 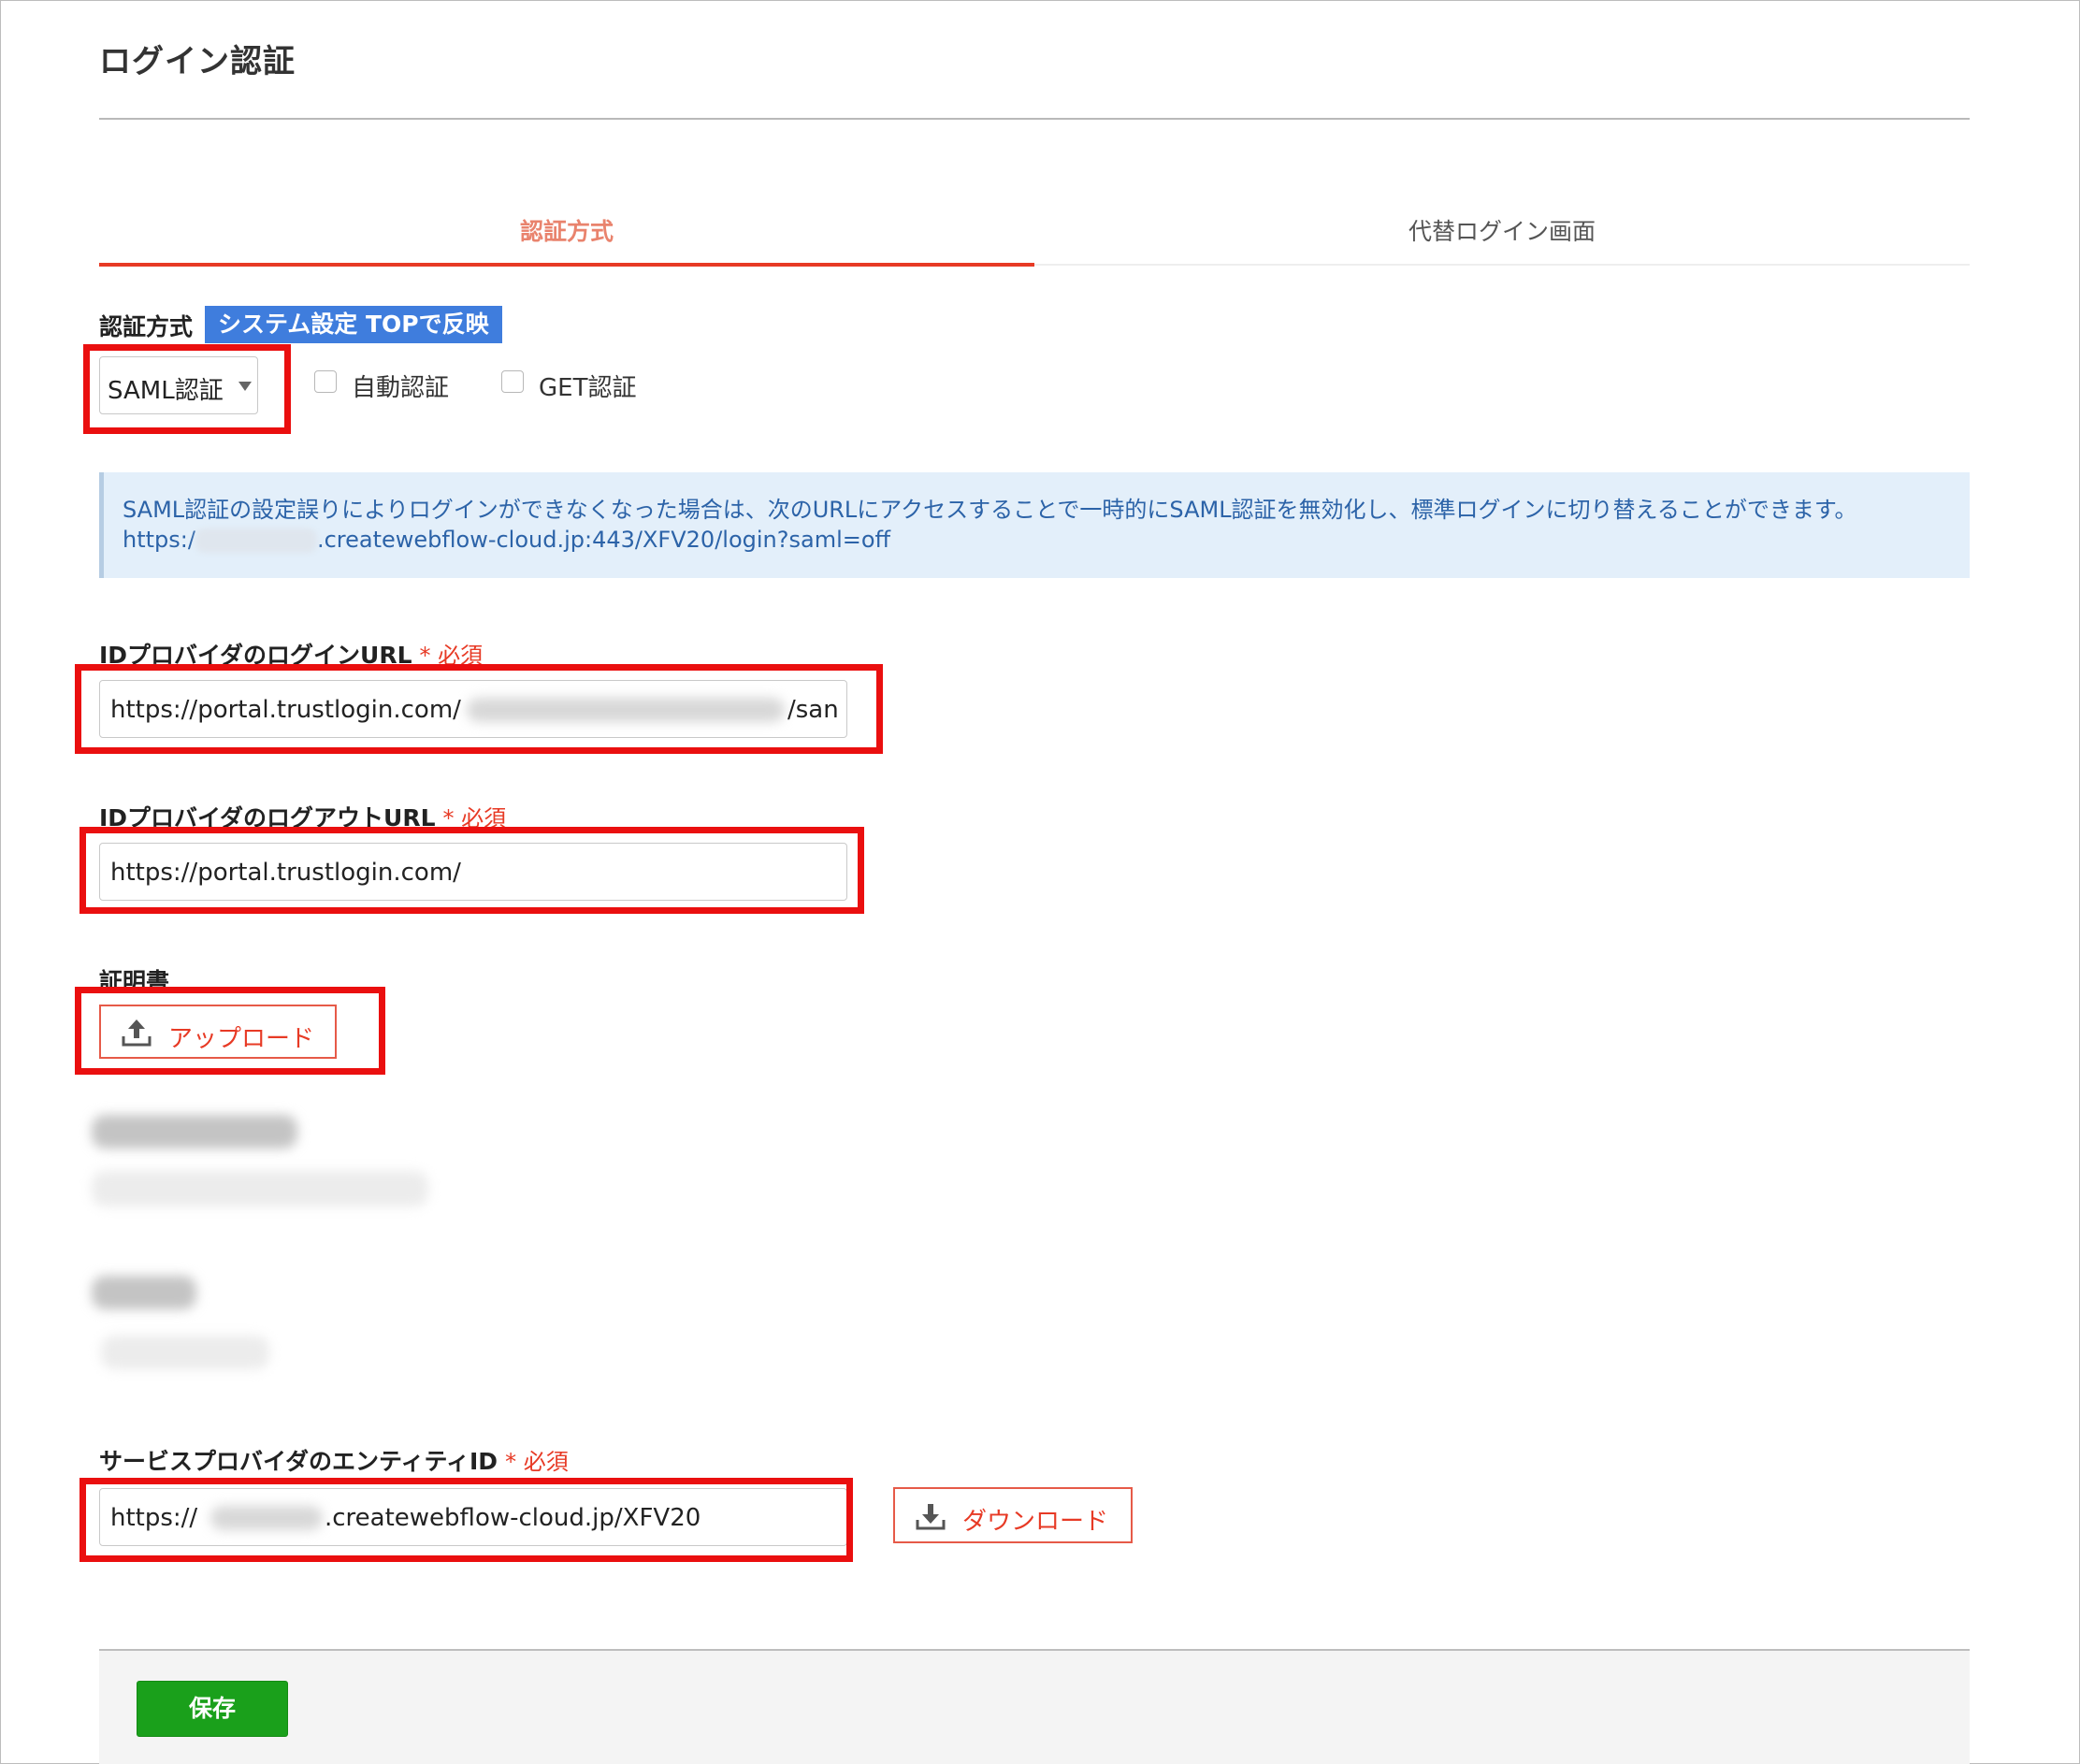 What do you see at coordinates (931, 1517) in the screenshot?
I see `download-icon` at bounding box center [931, 1517].